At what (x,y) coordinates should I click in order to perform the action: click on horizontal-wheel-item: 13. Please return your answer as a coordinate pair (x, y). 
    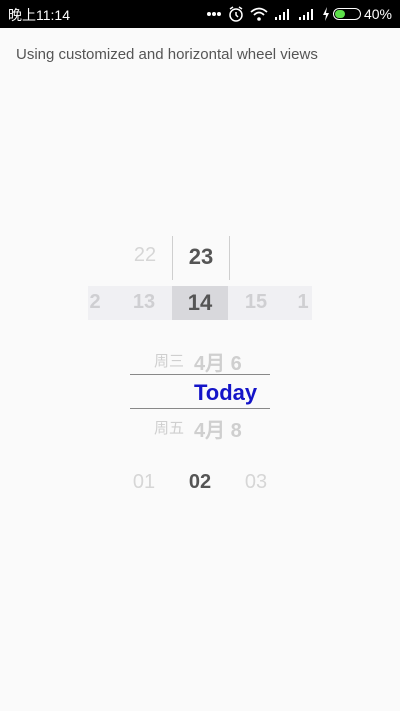
    Looking at the image, I should click on (144, 302).